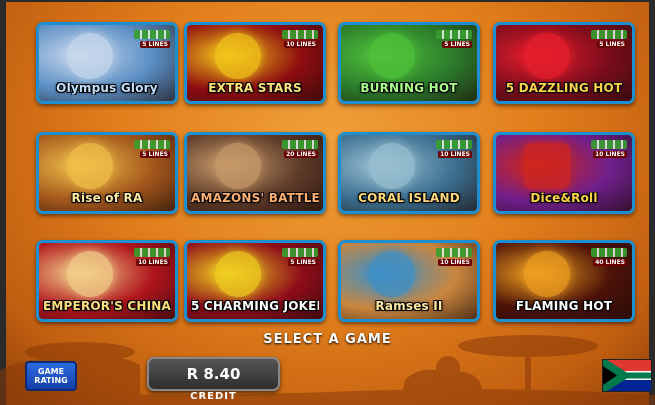 This screenshot has height=405, width=655. What do you see at coordinates (547, 274) in the screenshot?
I see `flaming-icon` at bounding box center [547, 274].